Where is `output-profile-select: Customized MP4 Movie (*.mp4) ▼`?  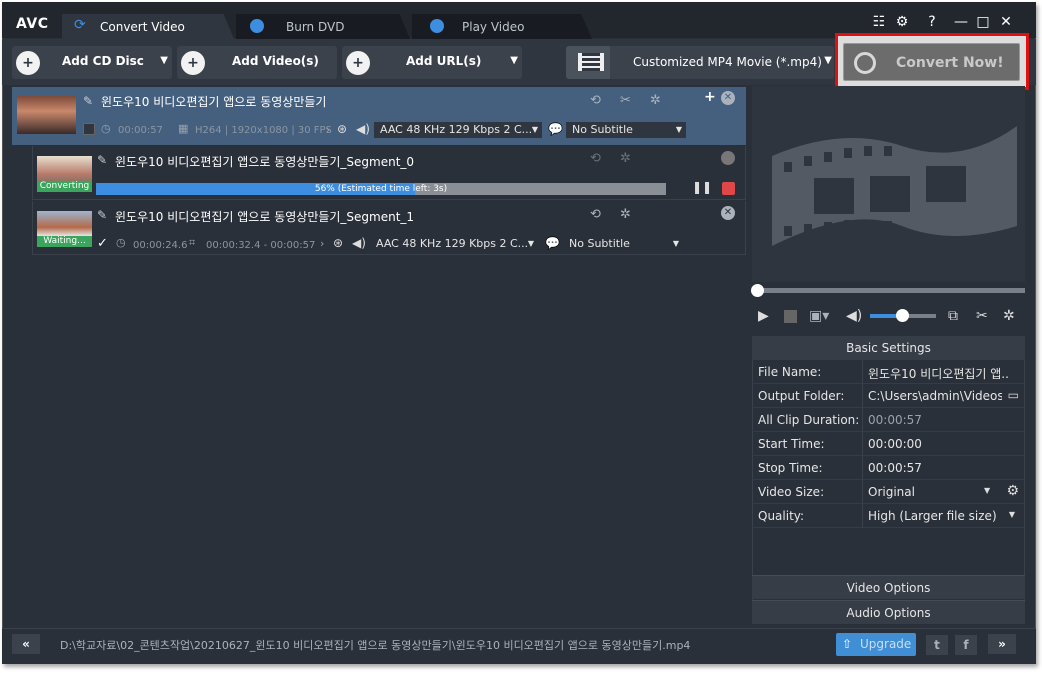
output-profile-select: Customized MP4 Movie (*.mp4) ▼ is located at coordinates (700, 62).